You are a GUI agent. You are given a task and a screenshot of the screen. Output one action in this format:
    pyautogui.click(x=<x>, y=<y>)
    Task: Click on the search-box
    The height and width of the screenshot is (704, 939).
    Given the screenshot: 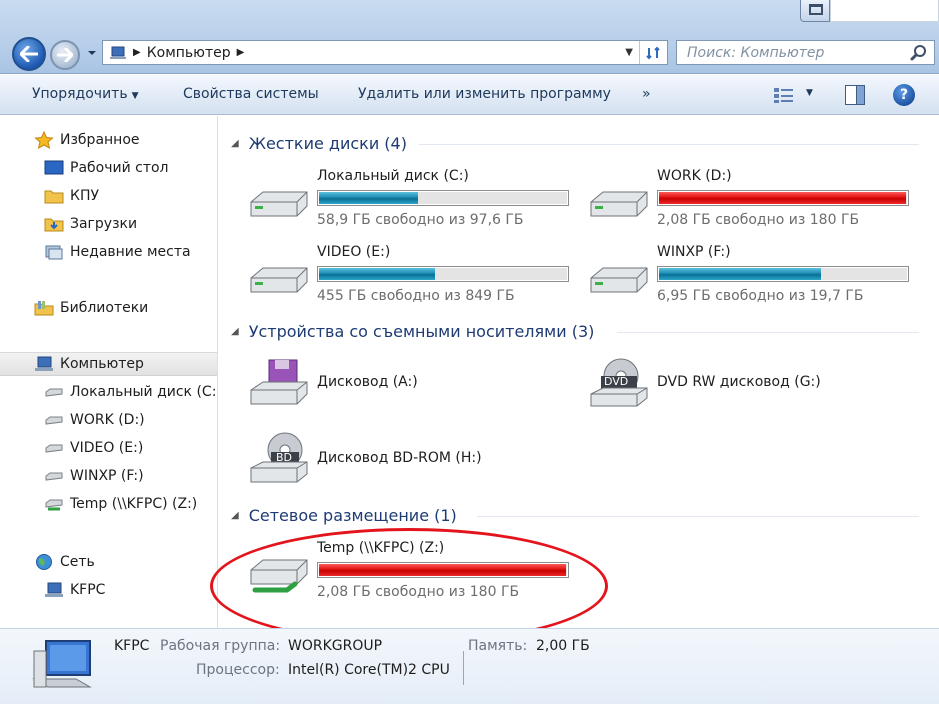 What is the action you would take?
    pyautogui.click(x=805, y=52)
    